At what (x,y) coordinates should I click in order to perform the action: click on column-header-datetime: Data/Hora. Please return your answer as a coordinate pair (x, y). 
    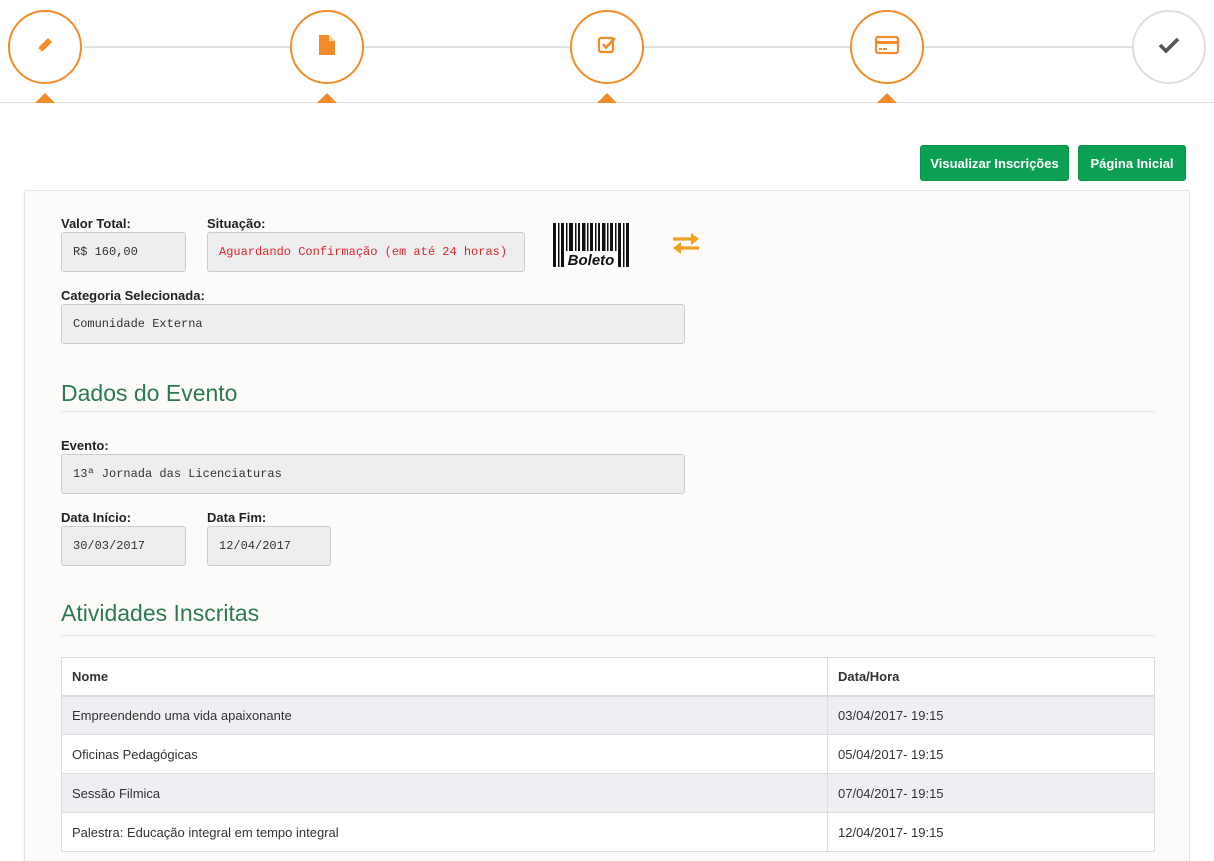
    Looking at the image, I should click on (991, 677).